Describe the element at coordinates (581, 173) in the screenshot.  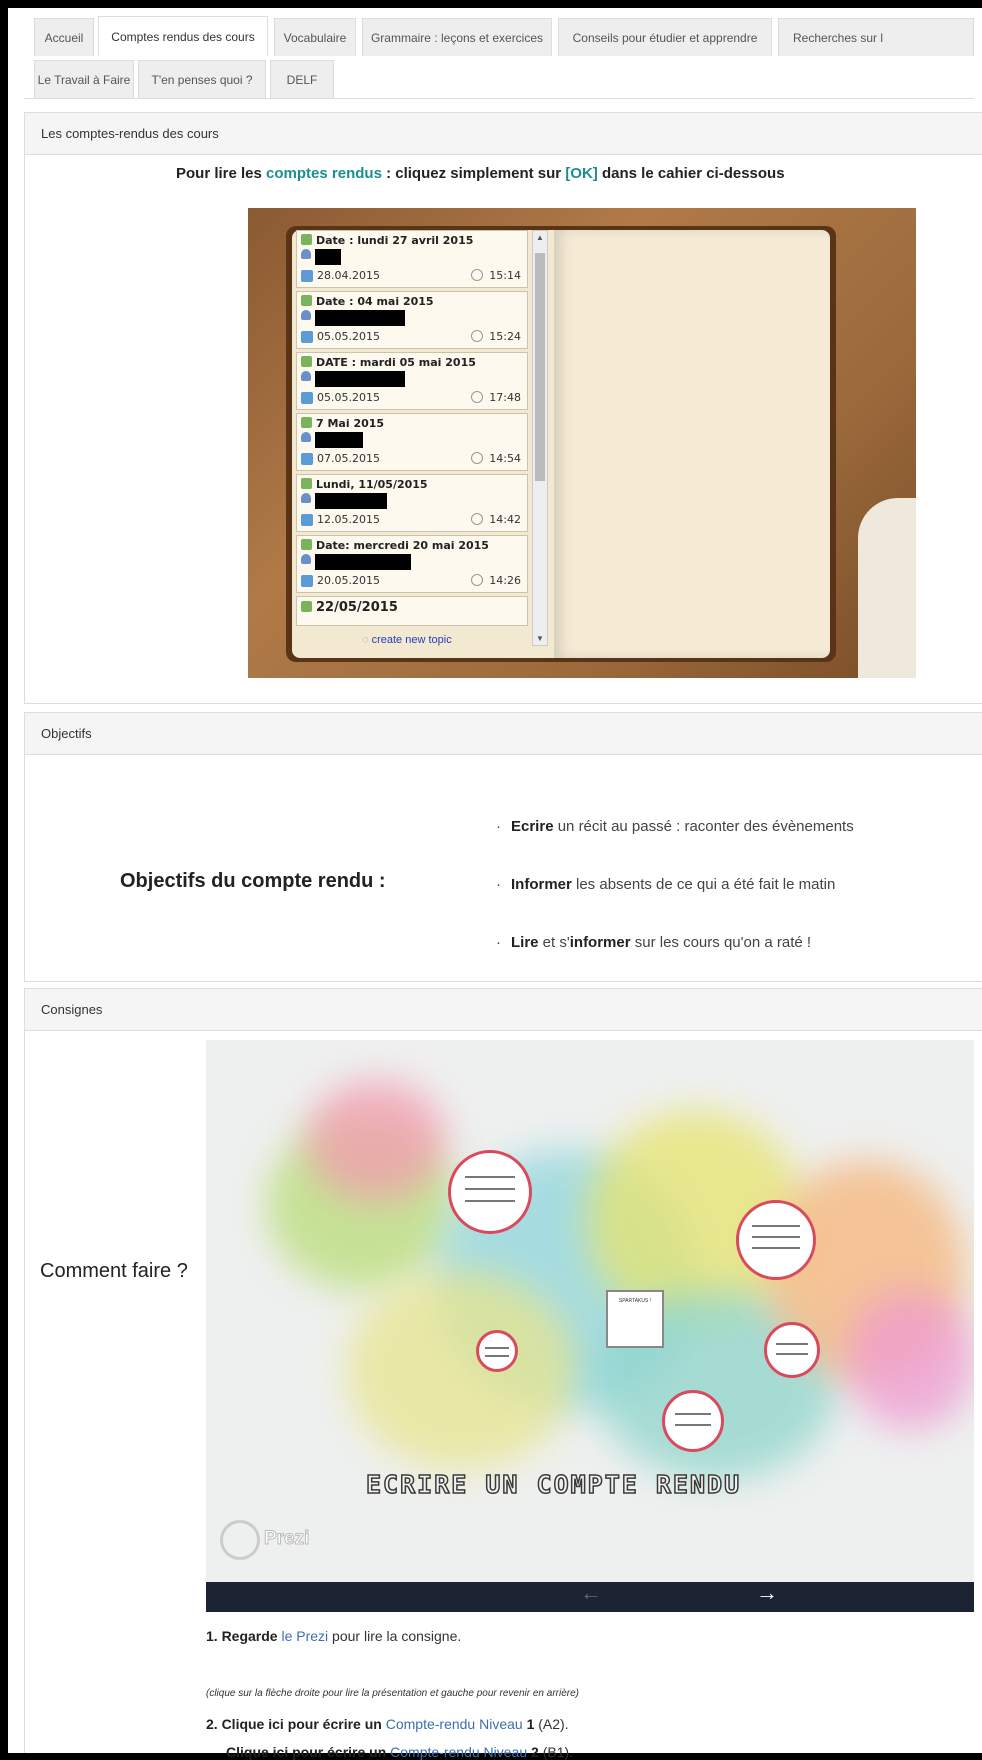
I see `ok-label: [OK]` at that location.